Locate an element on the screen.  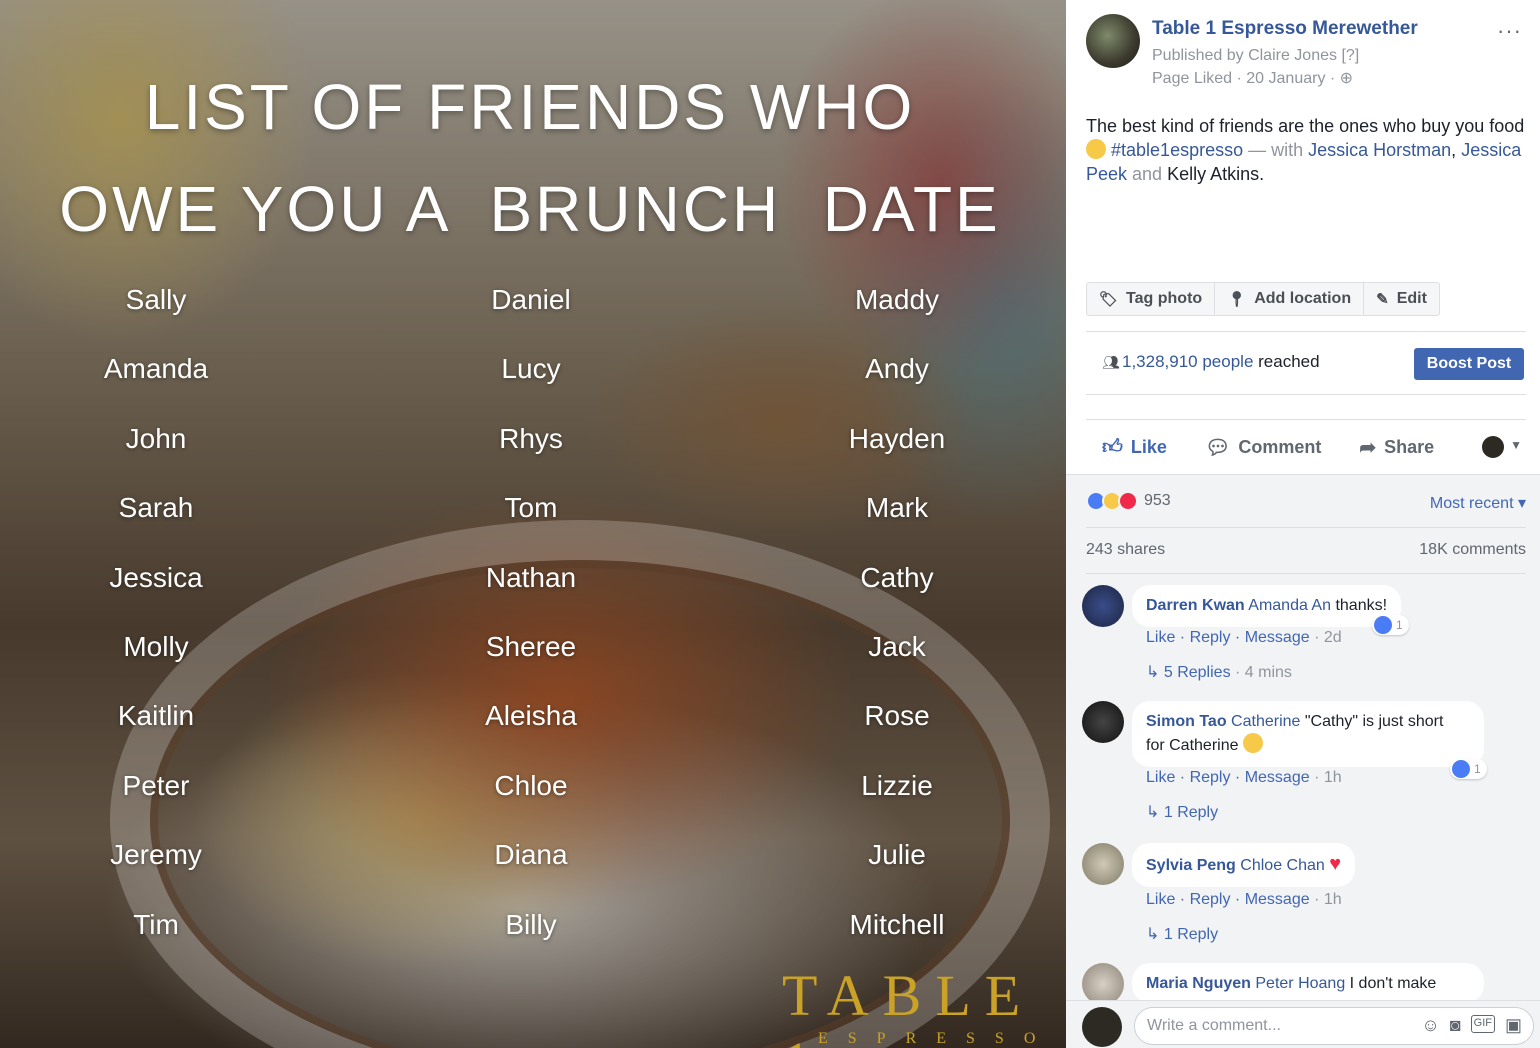
comment-time: 2d is located at coordinates (1333, 637).